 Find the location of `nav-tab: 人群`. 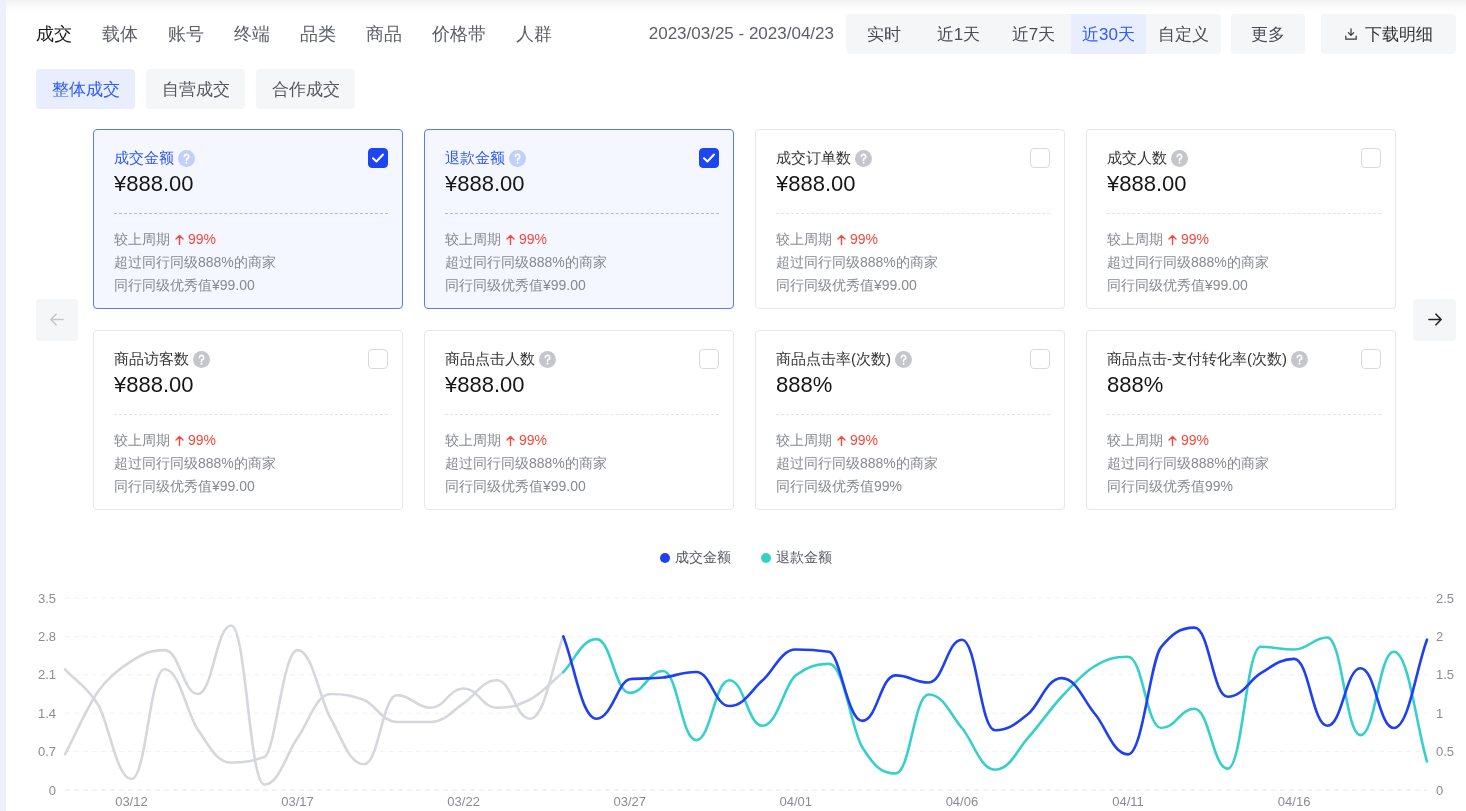

nav-tab: 人群 is located at coordinates (534, 34).